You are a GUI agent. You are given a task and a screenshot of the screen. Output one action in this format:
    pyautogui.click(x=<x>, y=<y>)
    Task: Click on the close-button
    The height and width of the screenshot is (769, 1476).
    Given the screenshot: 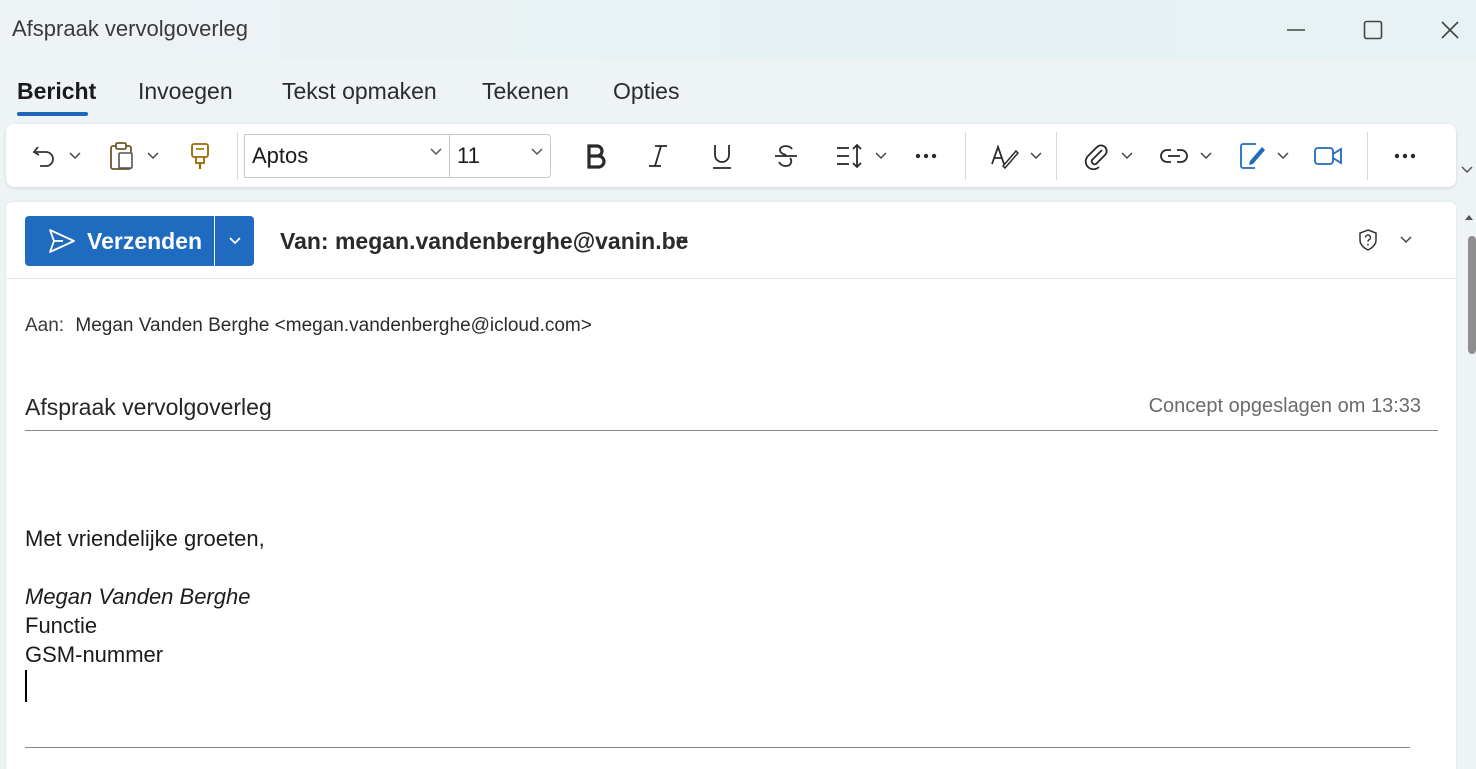 What is the action you would take?
    pyautogui.click(x=1450, y=30)
    